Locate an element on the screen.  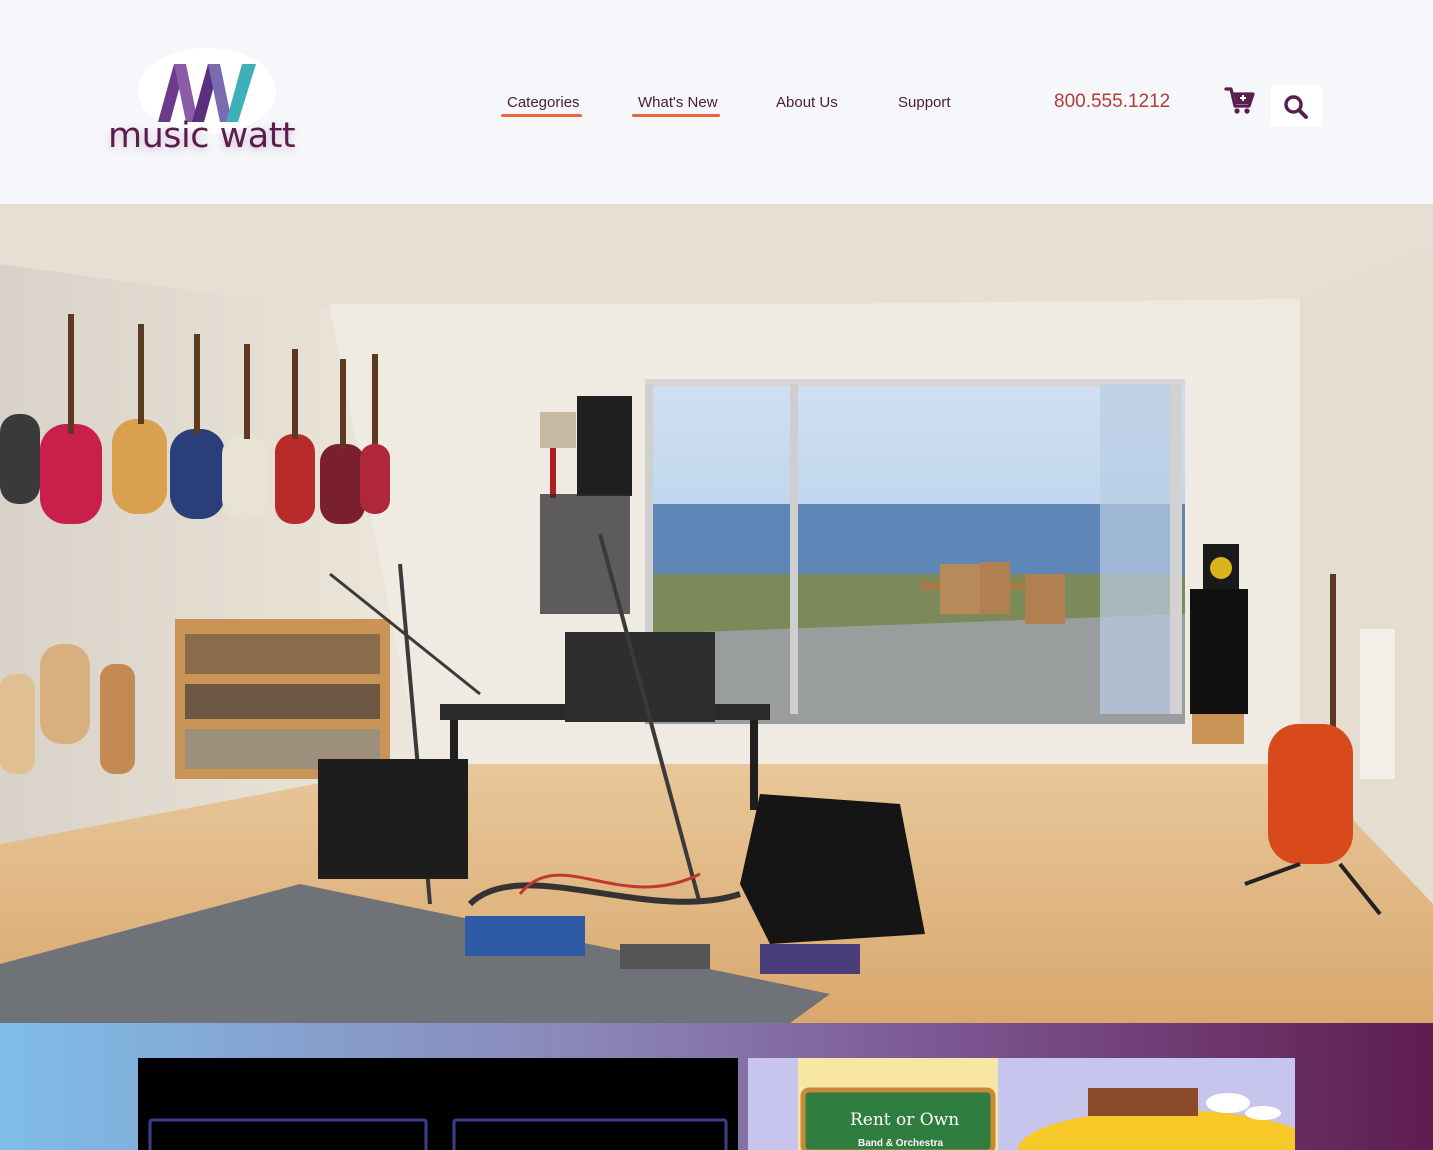
cart-button is located at coordinates (1240, 101).